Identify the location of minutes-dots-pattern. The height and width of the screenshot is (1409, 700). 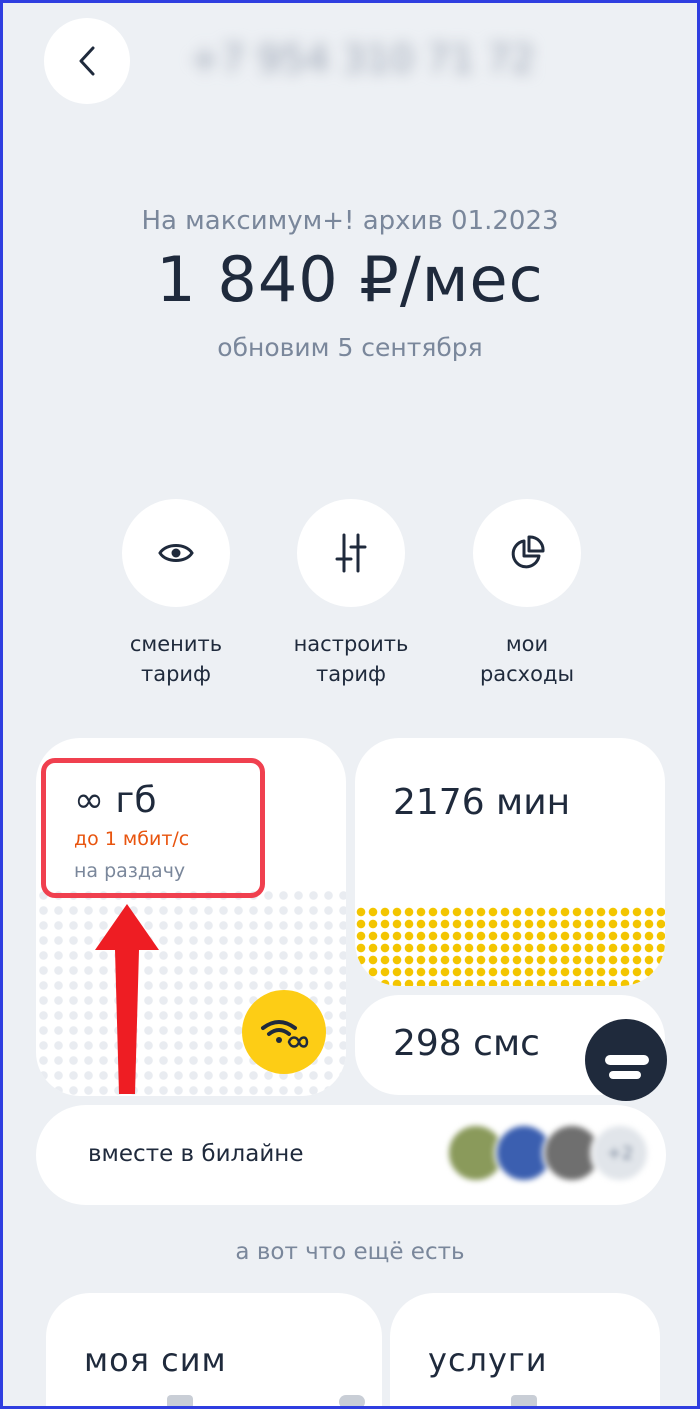
(510, 946).